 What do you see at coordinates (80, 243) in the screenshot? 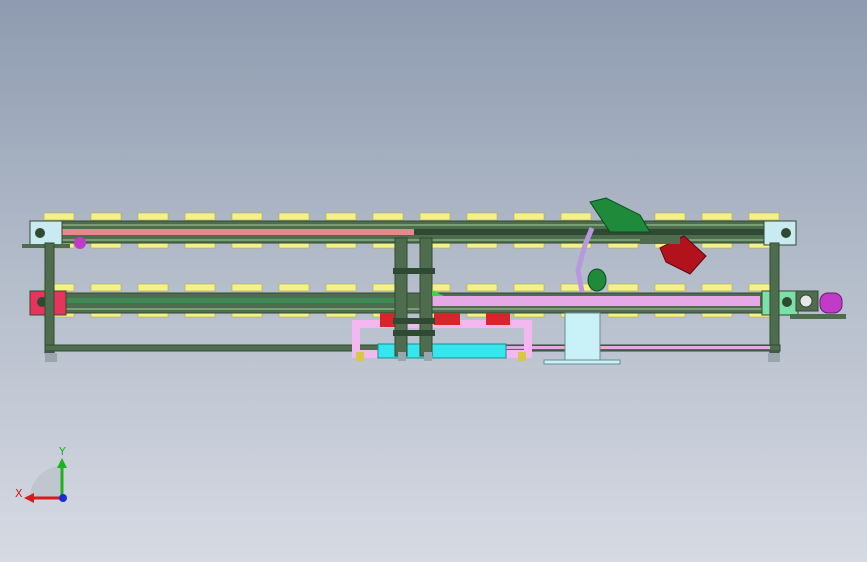
I see `upper-left-purple-knob` at bounding box center [80, 243].